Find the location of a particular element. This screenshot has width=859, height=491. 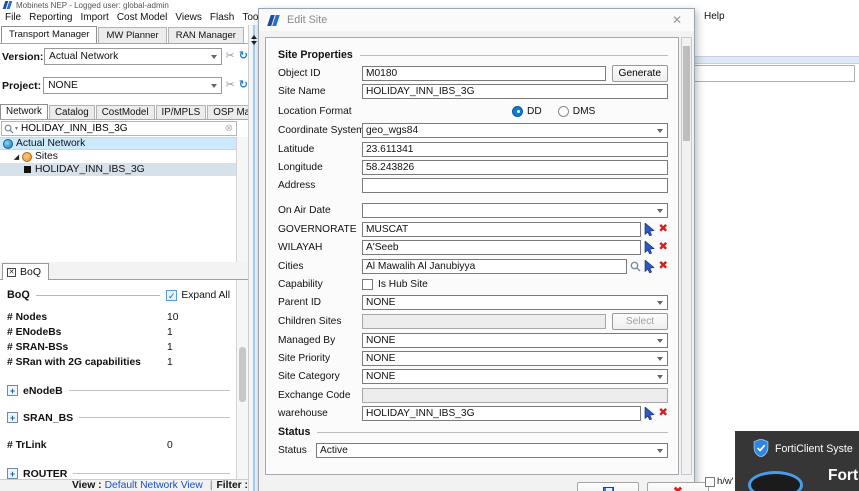

field-label-coordinate-system: Coordinate System is located at coordinates (320, 131).